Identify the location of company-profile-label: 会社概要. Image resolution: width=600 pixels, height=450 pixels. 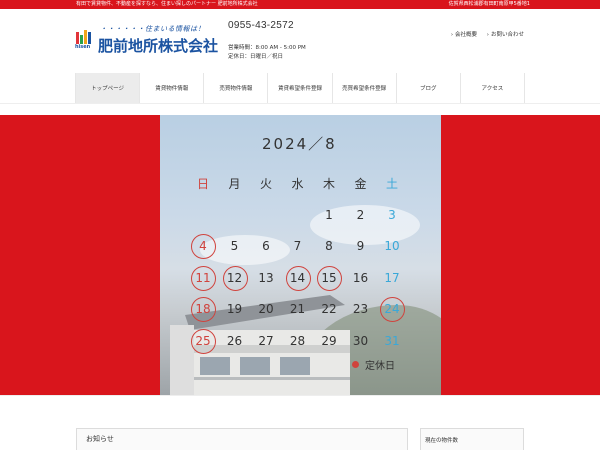
(466, 35).